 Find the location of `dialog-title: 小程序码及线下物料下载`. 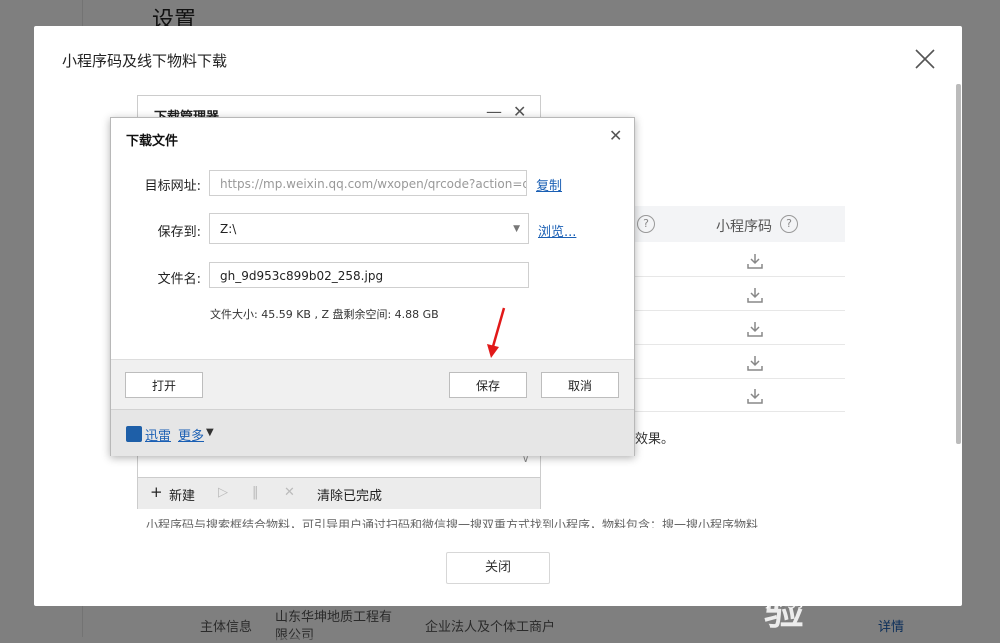

dialog-title: 小程序码及线下物料下载 is located at coordinates (145, 61).